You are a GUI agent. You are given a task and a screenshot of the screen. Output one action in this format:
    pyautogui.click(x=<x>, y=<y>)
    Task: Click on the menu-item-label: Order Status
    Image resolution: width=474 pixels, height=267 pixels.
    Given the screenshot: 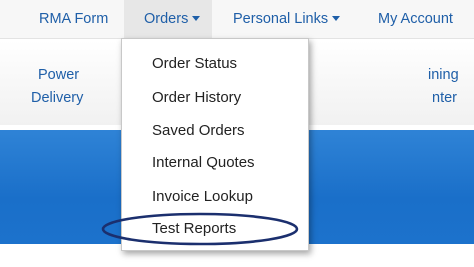 What is the action you would take?
    pyautogui.click(x=195, y=63)
    